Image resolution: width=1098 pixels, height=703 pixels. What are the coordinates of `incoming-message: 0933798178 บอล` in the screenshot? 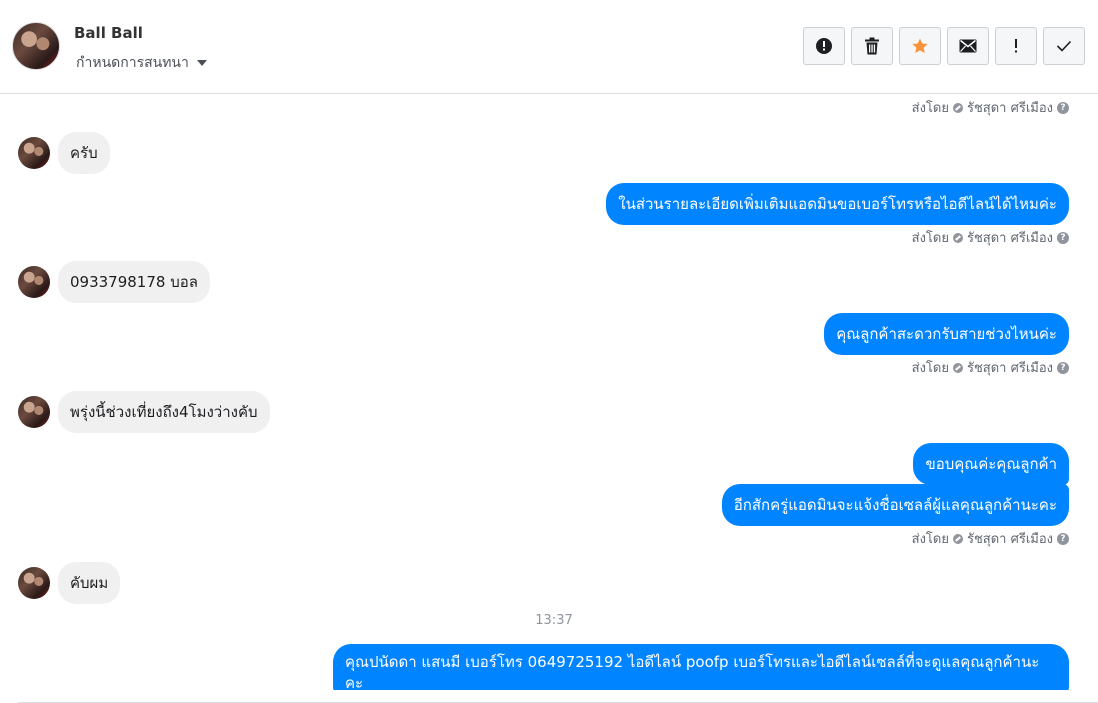 It's located at (114, 282).